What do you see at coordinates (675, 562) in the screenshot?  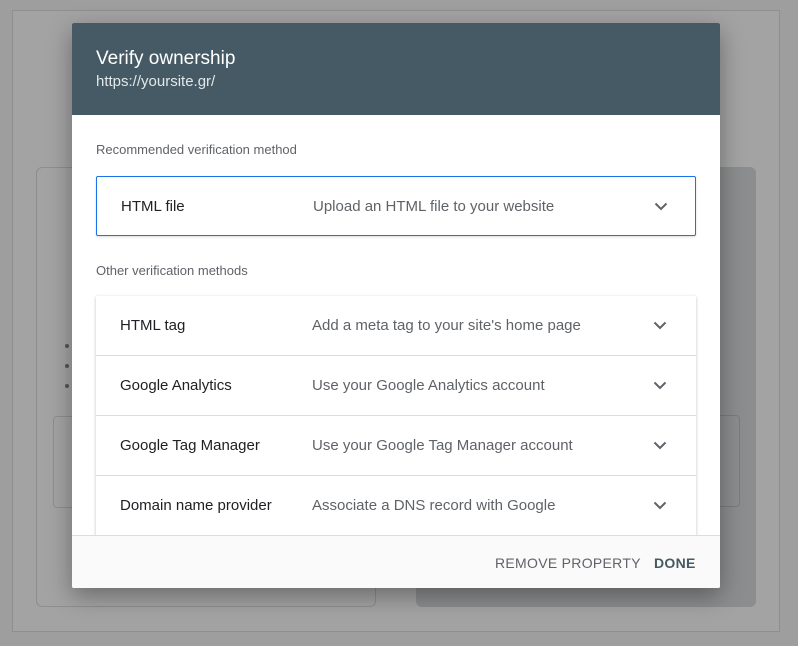 I see `done-button: DONE` at bounding box center [675, 562].